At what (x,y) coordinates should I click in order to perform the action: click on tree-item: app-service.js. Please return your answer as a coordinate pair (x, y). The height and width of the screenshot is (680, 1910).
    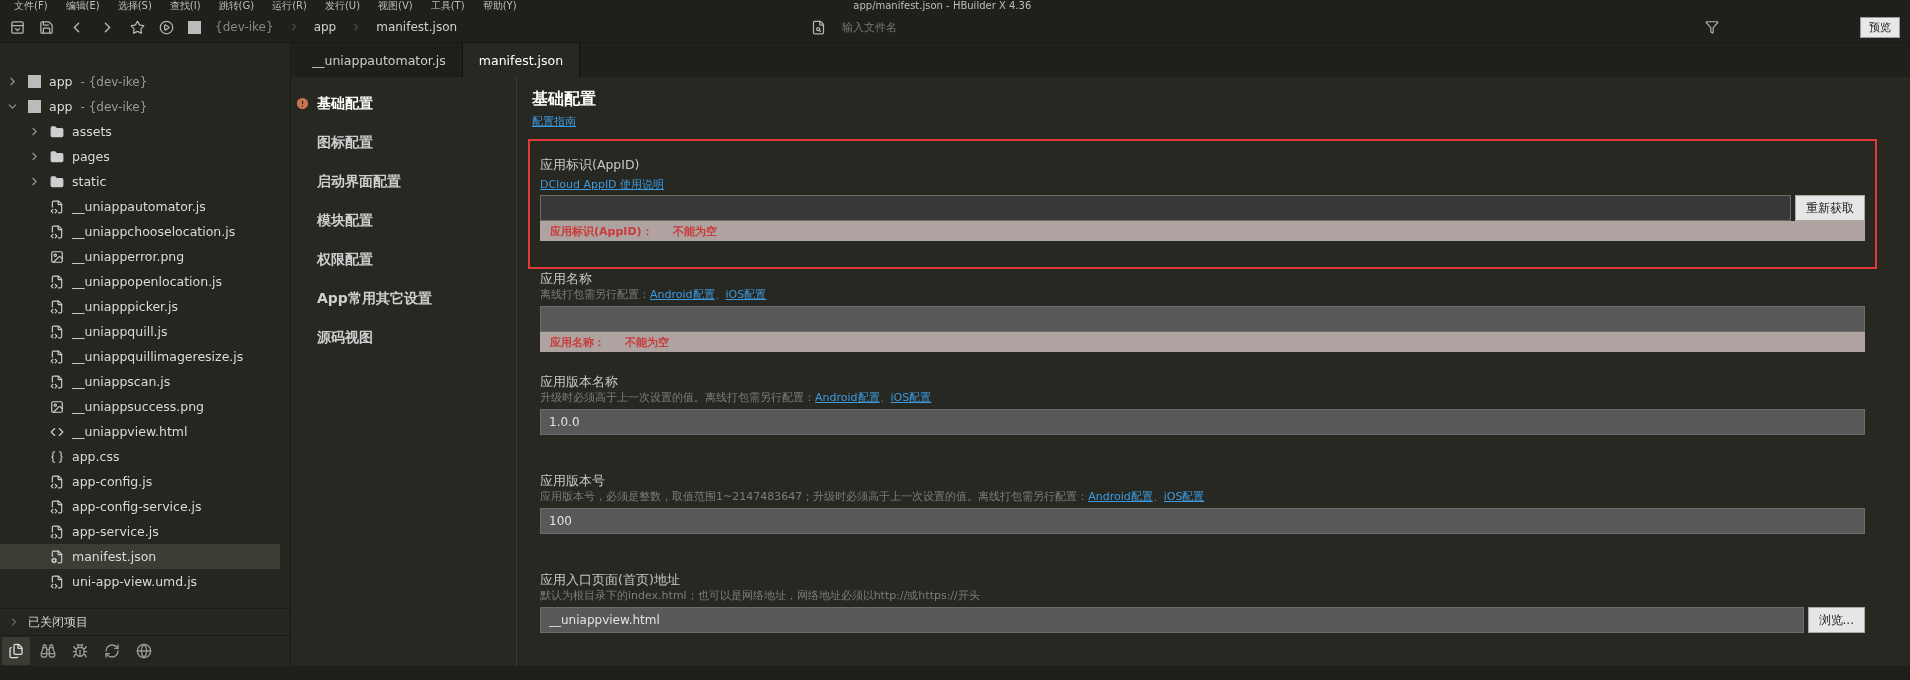
    Looking at the image, I should click on (140, 531).